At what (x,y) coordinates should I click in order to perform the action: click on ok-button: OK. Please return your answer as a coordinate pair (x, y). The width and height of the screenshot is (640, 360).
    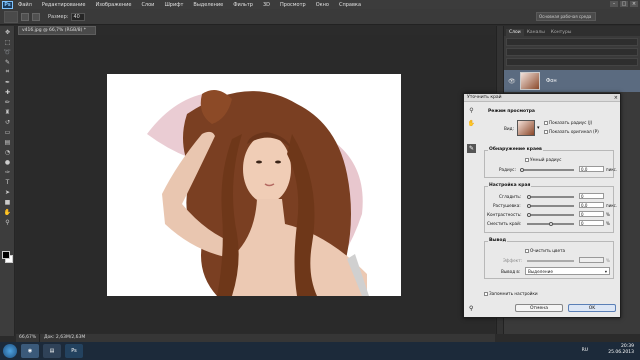
    Looking at the image, I should click on (592, 308).